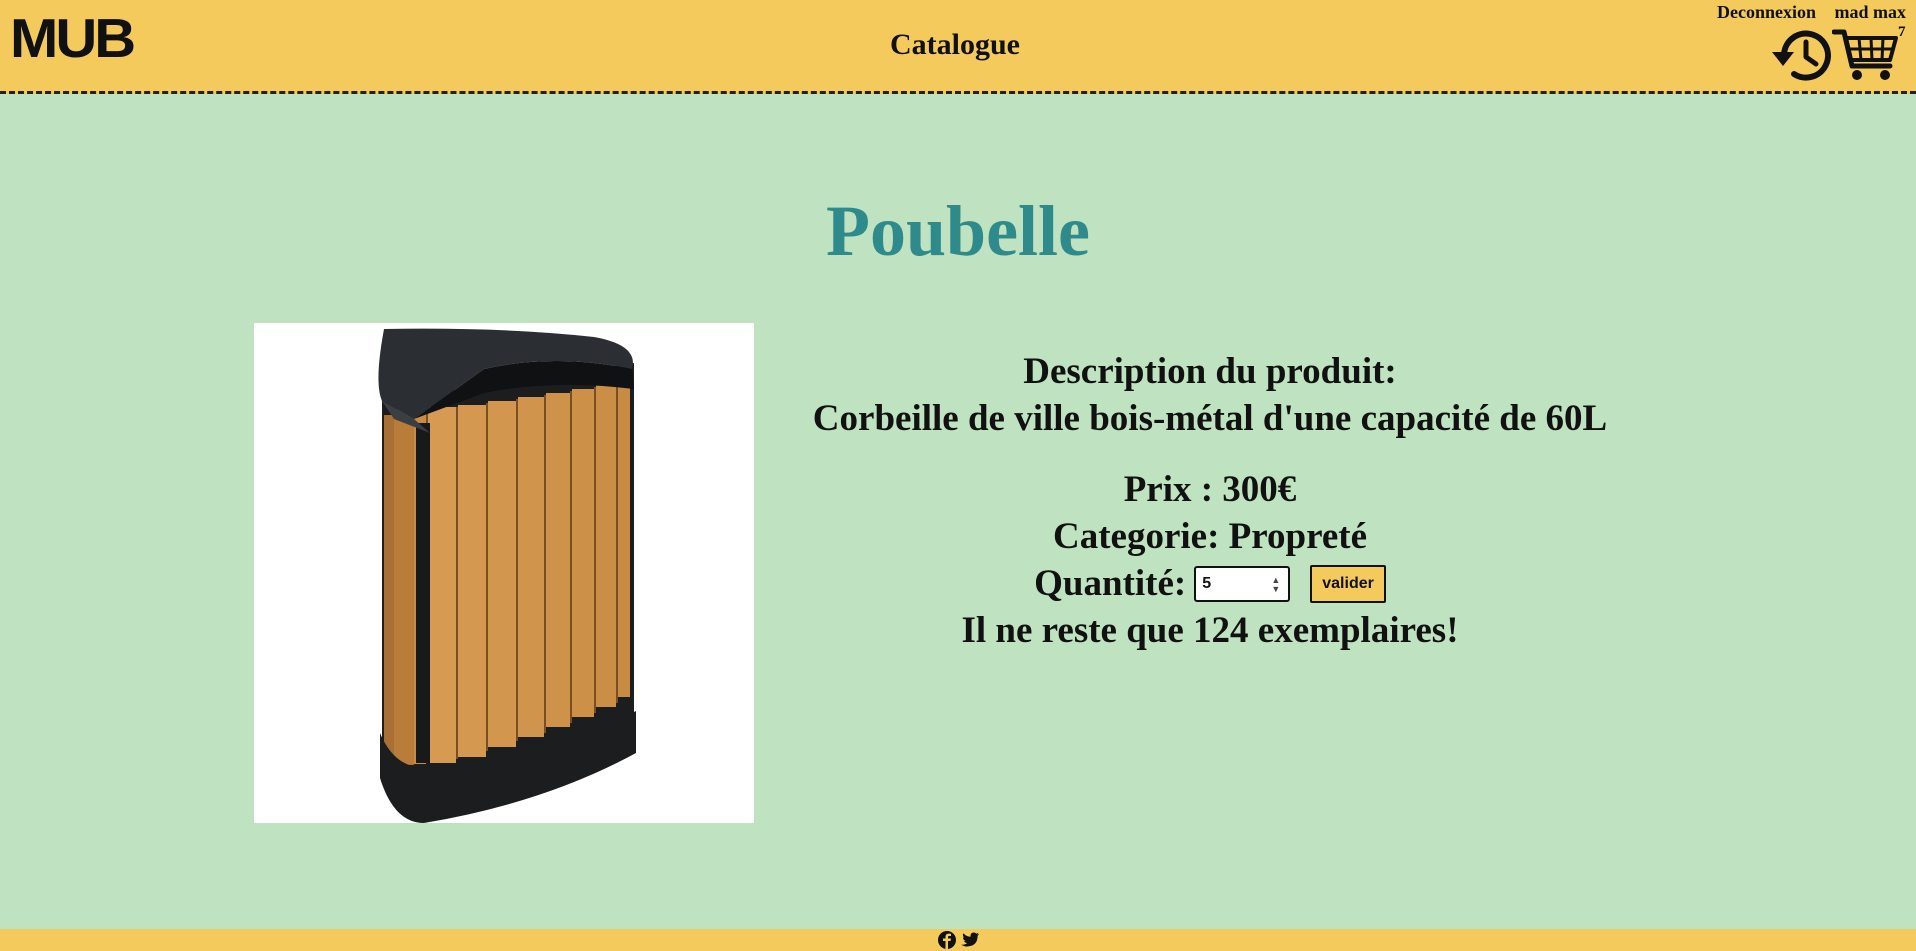  What do you see at coordinates (970, 940) in the screenshot?
I see `twitter-icon` at bounding box center [970, 940].